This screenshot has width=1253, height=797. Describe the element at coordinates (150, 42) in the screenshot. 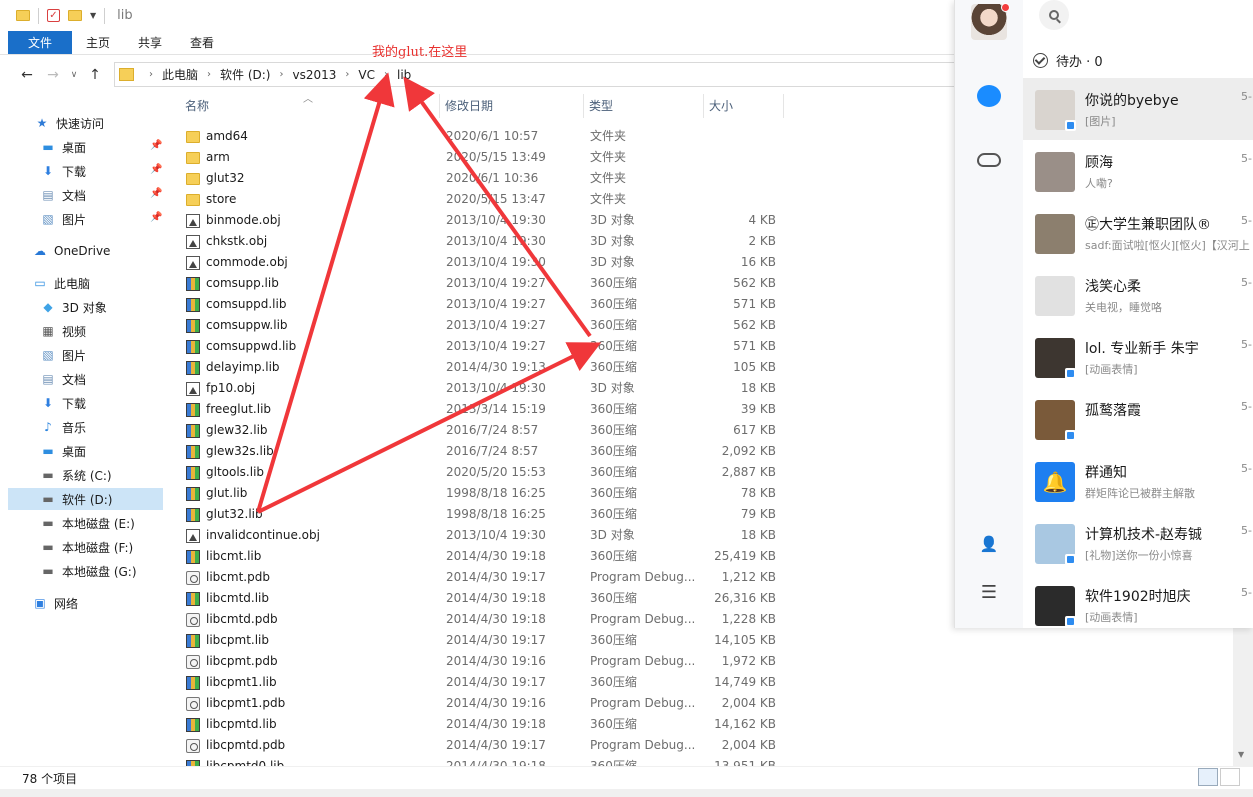

I see `tab-share: 共享` at that location.